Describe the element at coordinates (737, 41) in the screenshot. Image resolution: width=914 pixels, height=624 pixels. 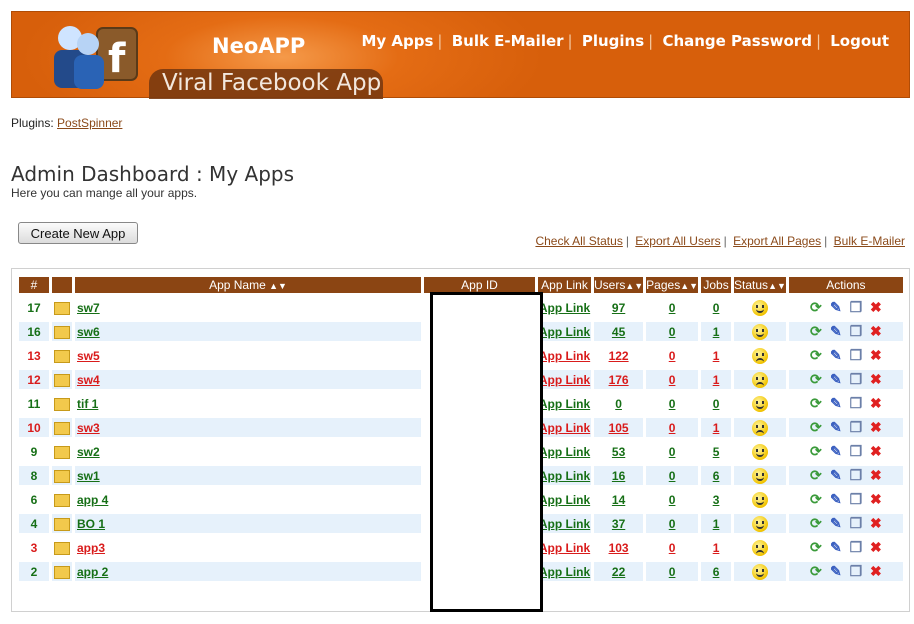
I see `nav-change-password: Change Password` at that location.